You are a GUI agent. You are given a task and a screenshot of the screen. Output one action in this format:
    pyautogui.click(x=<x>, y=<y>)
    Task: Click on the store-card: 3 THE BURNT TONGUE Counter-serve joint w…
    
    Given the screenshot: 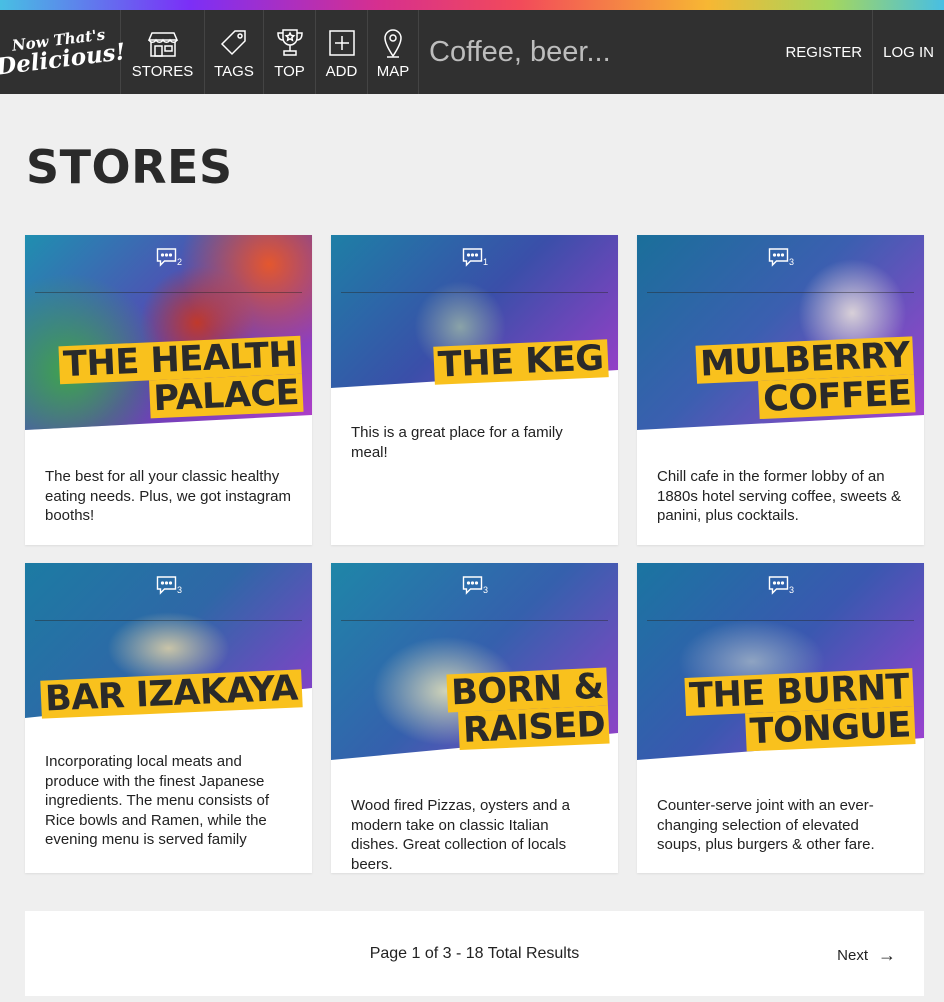 What is the action you would take?
    pyautogui.click(x=780, y=718)
    